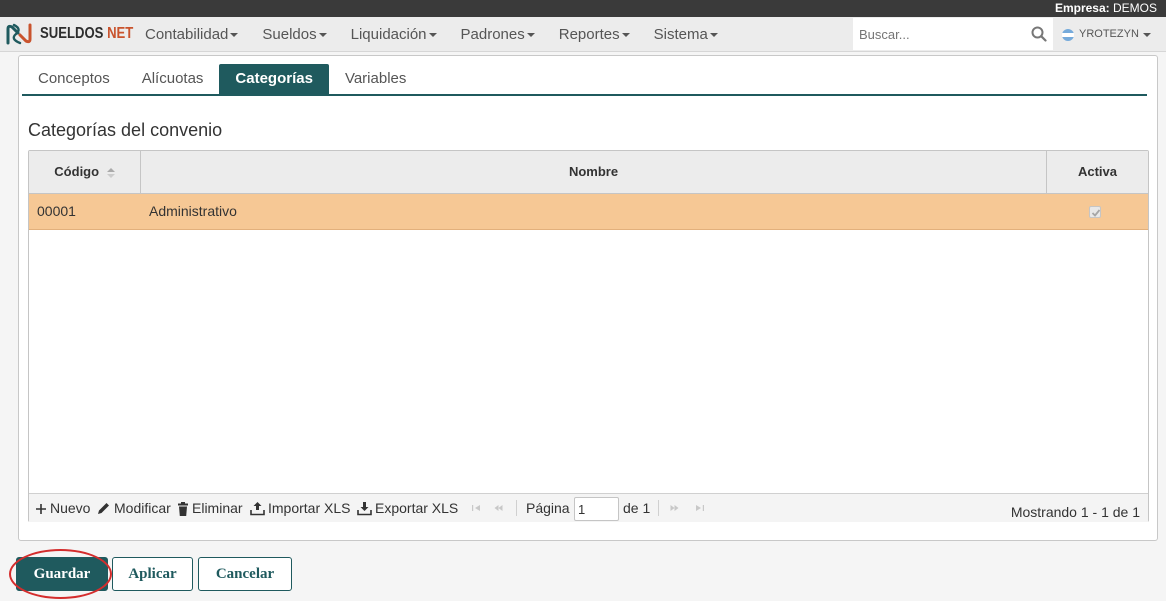 The image size is (1166, 601). I want to click on brand-name-part2: NET, so click(120, 33).